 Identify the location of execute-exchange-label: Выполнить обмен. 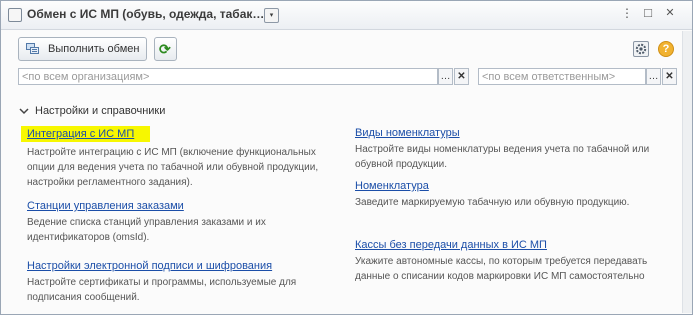
(94, 49).